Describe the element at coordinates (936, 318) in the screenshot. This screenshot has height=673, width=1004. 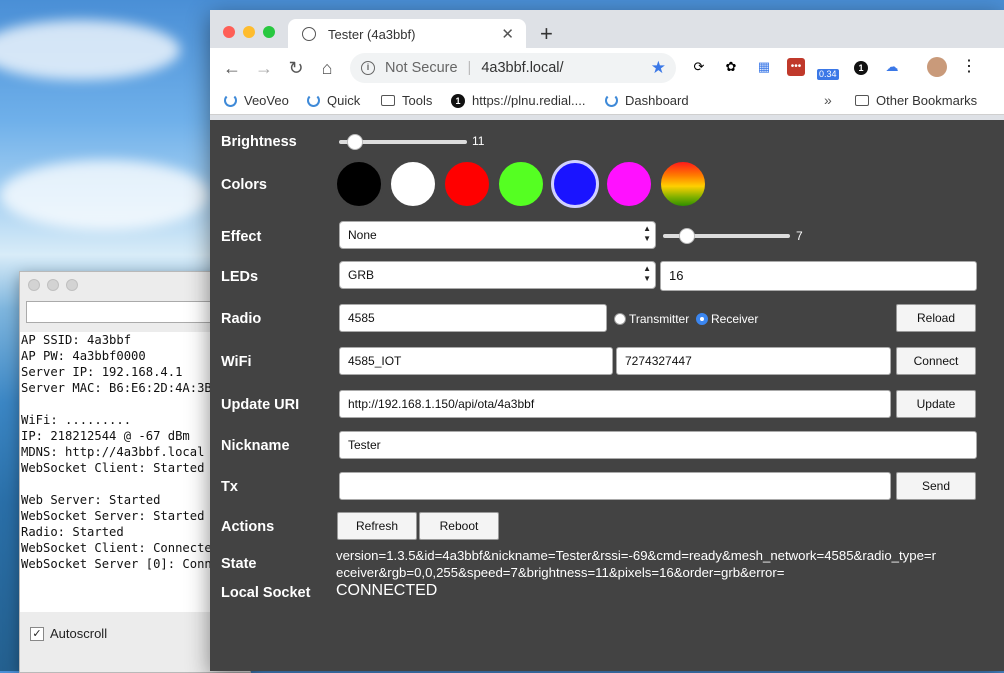
I see `reload-button: Reload` at that location.